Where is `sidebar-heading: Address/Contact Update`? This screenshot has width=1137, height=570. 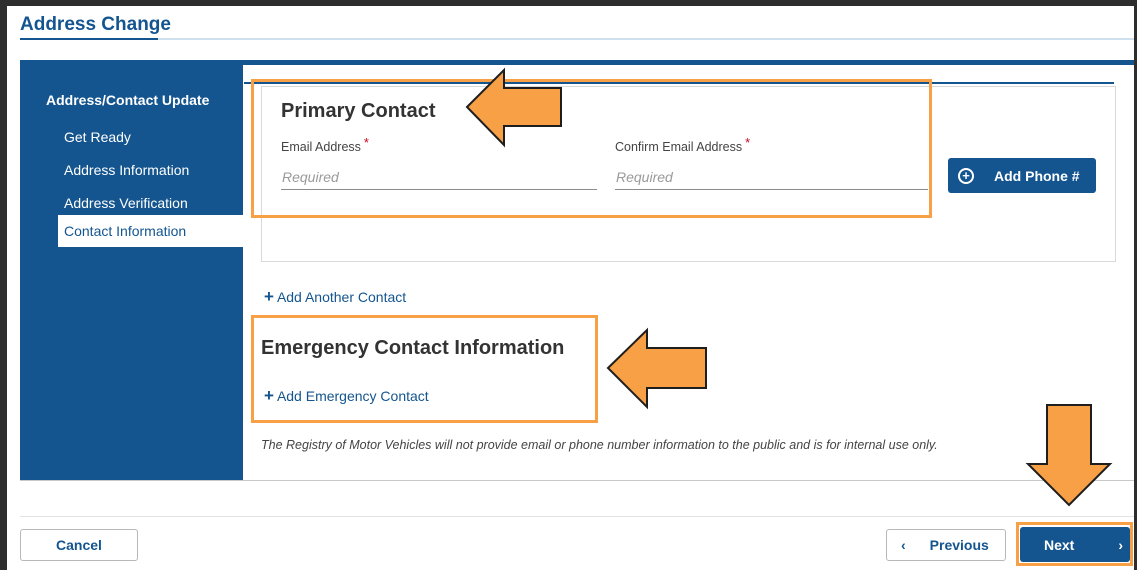 sidebar-heading: Address/Contact Update is located at coordinates (128, 100).